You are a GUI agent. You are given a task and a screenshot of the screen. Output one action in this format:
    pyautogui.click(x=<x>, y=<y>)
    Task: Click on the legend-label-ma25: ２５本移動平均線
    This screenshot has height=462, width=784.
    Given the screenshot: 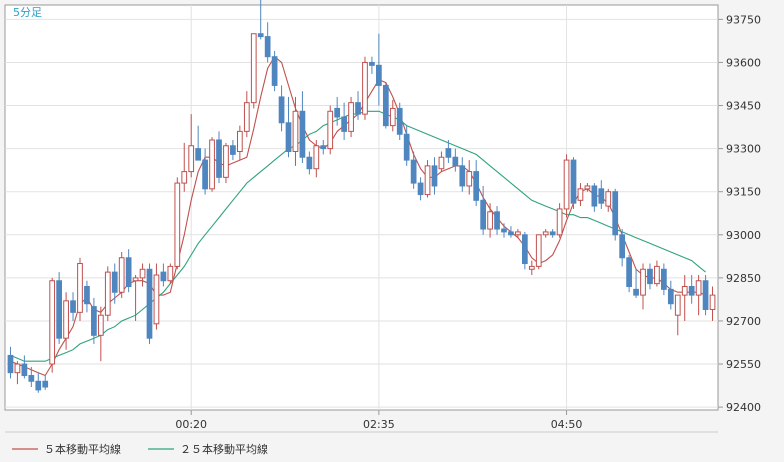 What is the action you would take?
    pyautogui.click(x=224, y=449)
    